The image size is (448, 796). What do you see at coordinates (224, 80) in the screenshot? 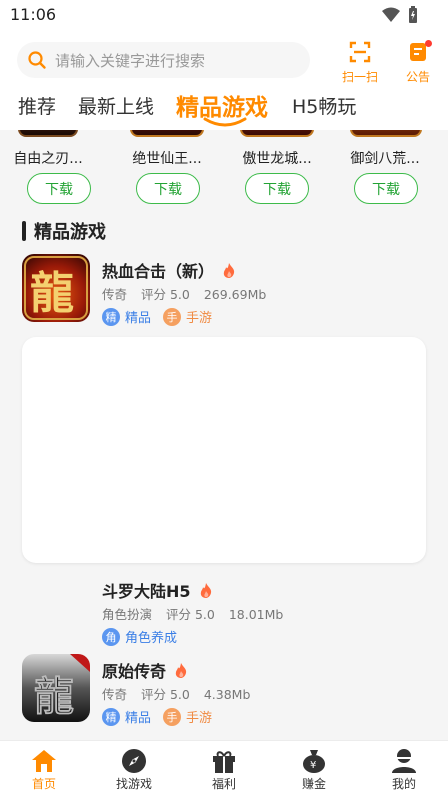
I see `top-bar: 请输入关键字进行搜索 扫一扫 公告 推荐 最新上线 精品游戏 H5畅玩` at bounding box center [224, 80].